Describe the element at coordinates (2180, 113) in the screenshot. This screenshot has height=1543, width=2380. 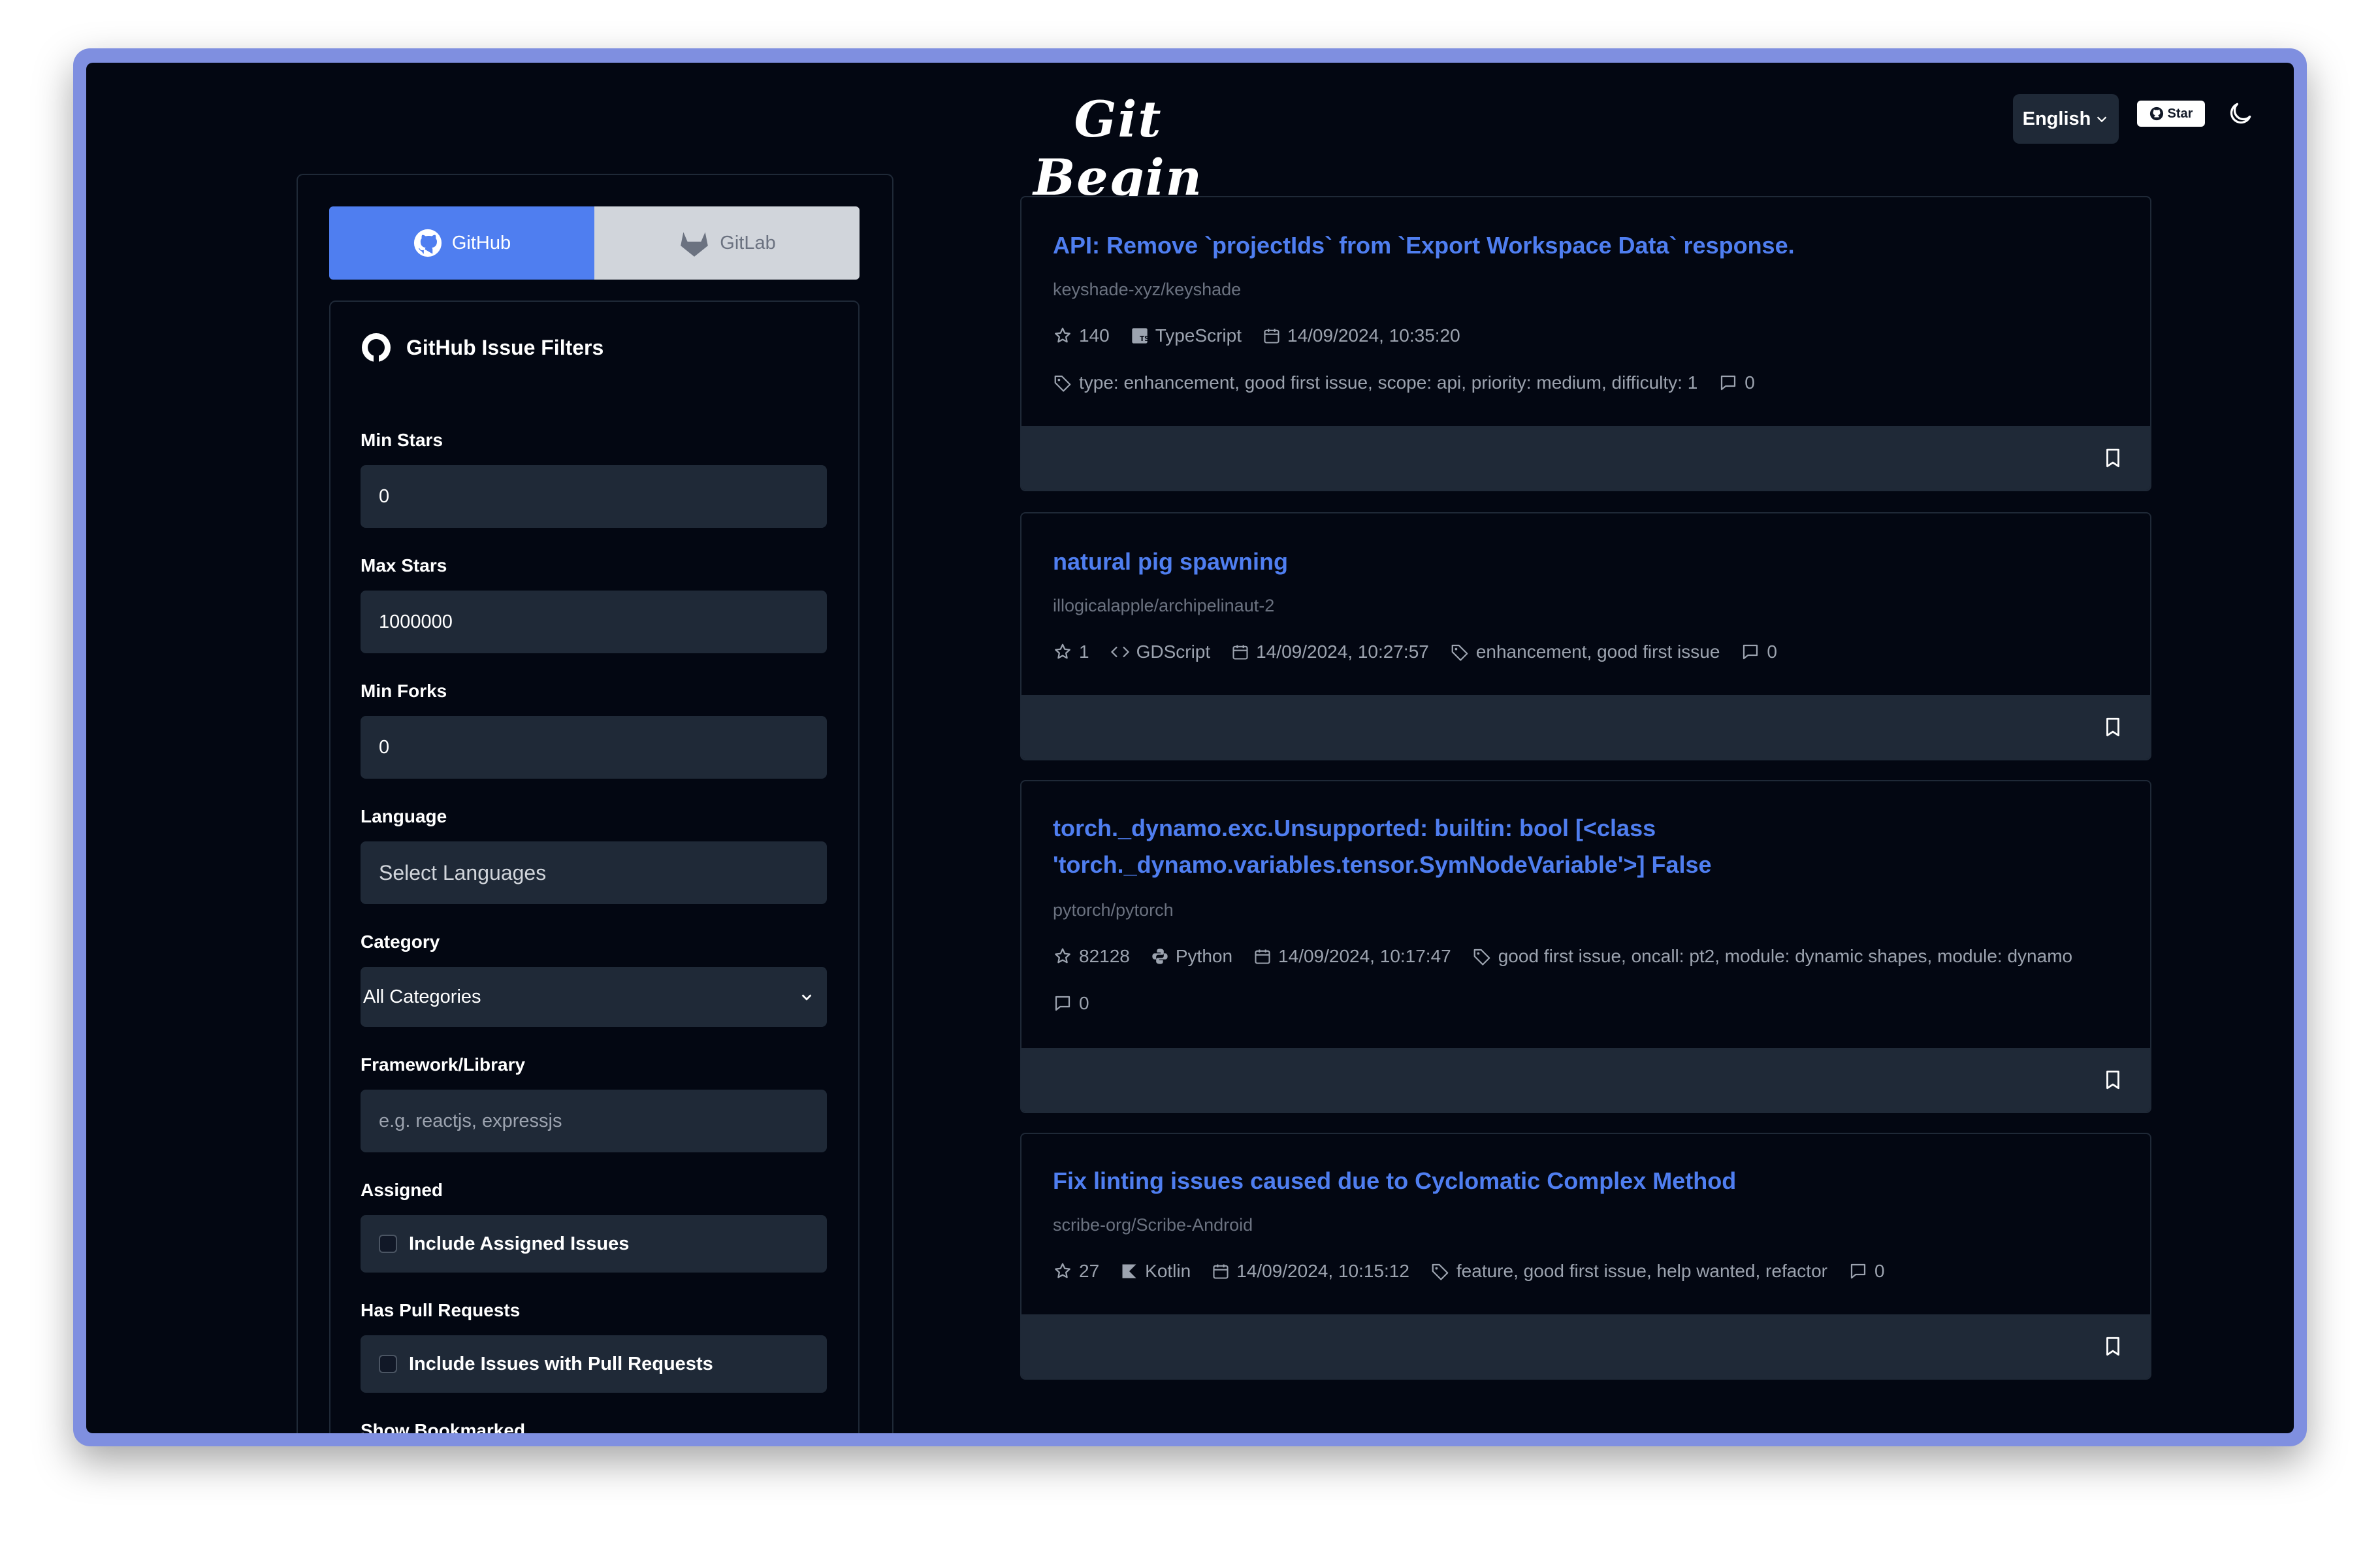
I see `star-label: Star` at that location.